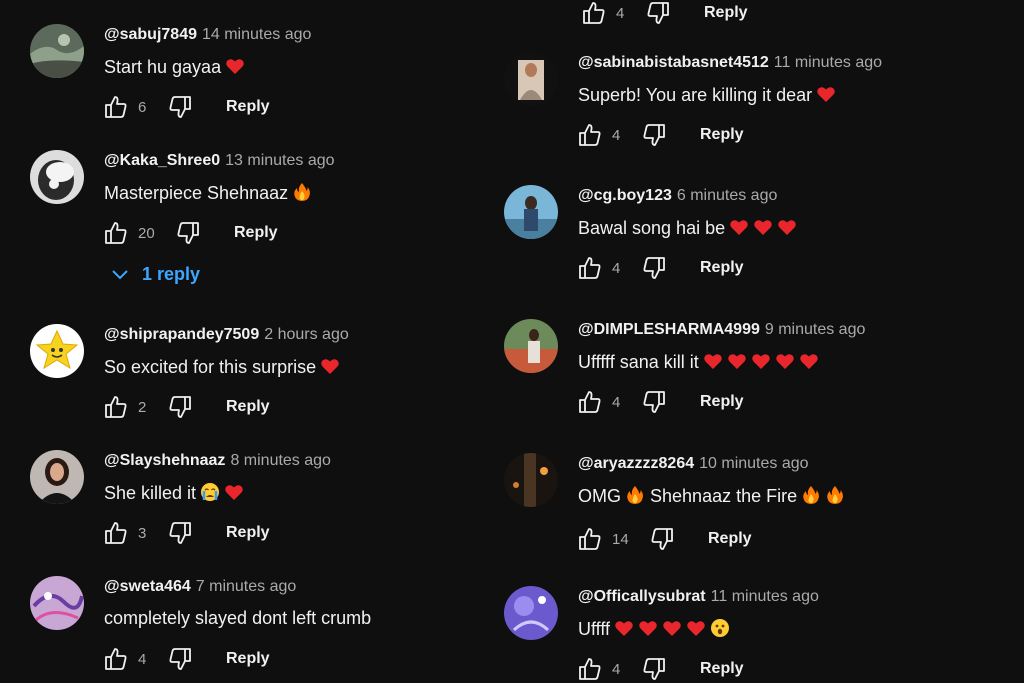  I want to click on comment-author: @cg.boy123, so click(625, 195).